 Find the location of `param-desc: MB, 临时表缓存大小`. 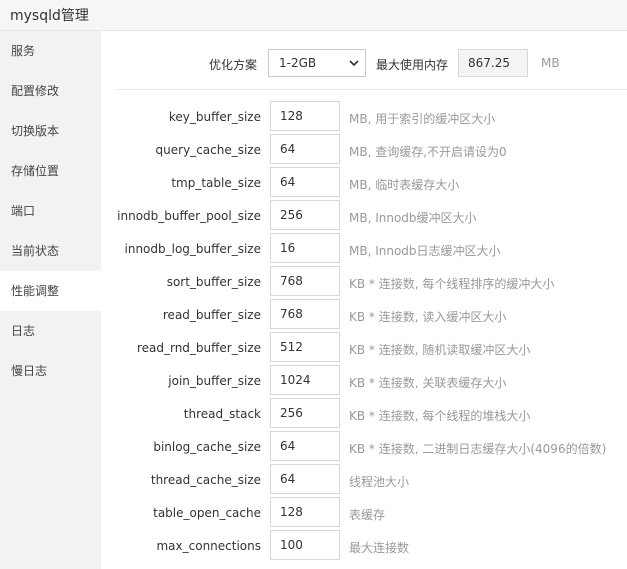

param-desc: MB, 临时表缓存大小 is located at coordinates (404, 185).